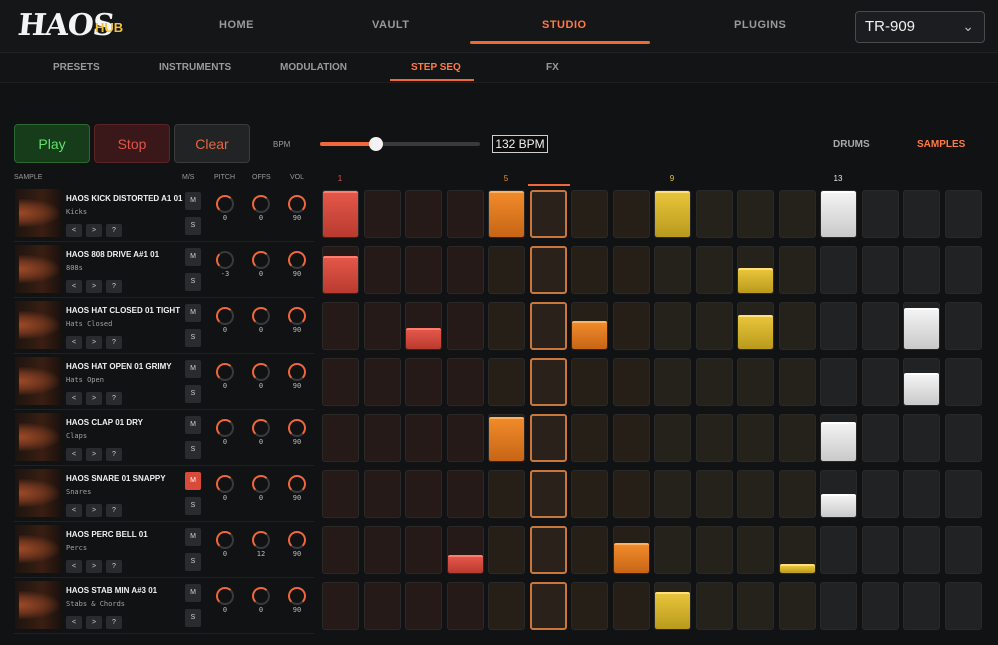 The height and width of the screenshot is (645, 998). What do you see at coordinates (76, 67) in the screenshot?
I see `tab-presets: PRESETS` at bounding box center [76, 67].